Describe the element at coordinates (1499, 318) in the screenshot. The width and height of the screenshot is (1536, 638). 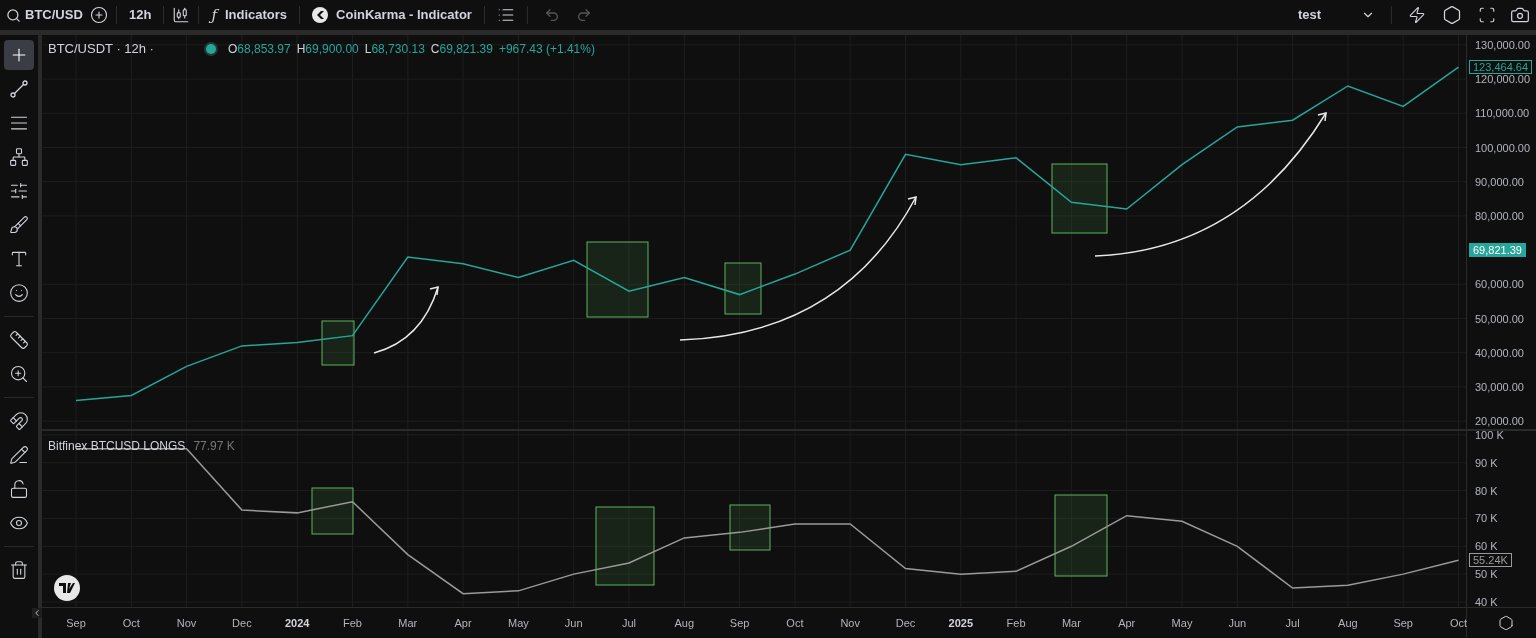
I see `price-tick: 50,000.00` at that location.